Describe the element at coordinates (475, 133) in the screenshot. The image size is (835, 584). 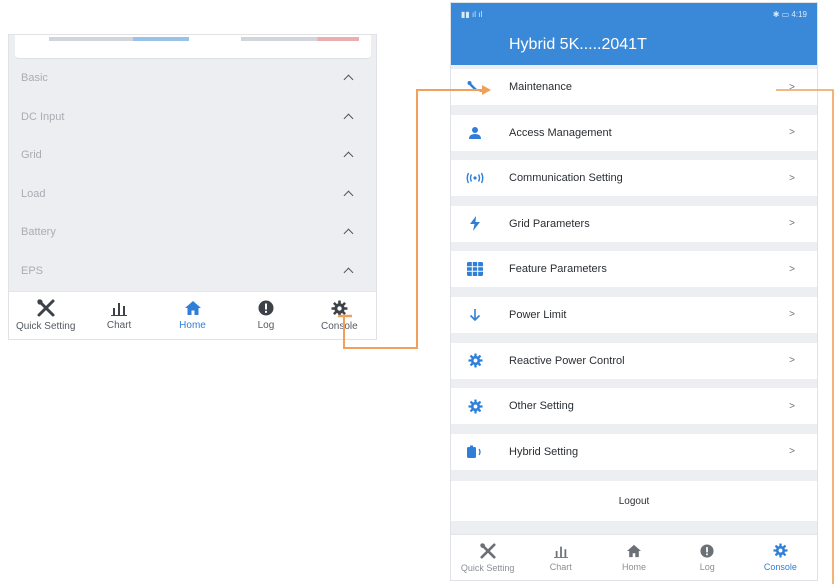
I see `user-icon` at that location.